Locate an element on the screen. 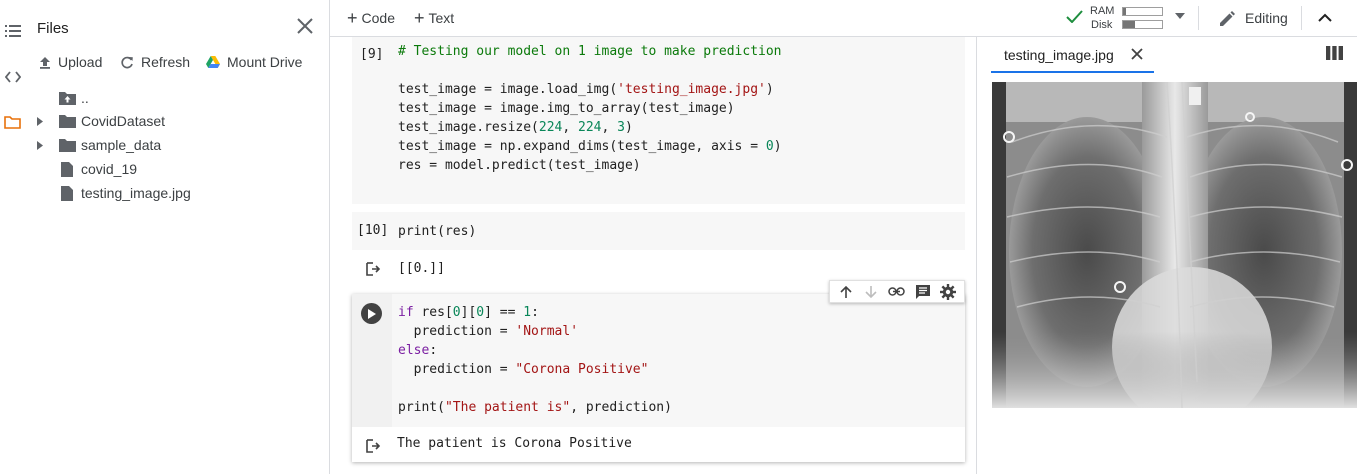 The image size is (1357, 474). cell-output: The patient is Corona Positive is located at coordinates (514, 443).